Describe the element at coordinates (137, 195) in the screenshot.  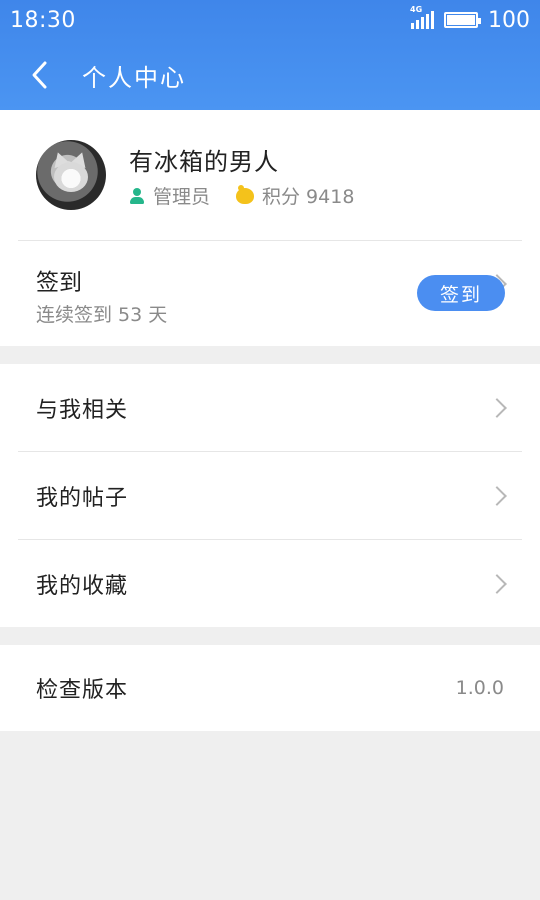
I see `person-icon` at that location.